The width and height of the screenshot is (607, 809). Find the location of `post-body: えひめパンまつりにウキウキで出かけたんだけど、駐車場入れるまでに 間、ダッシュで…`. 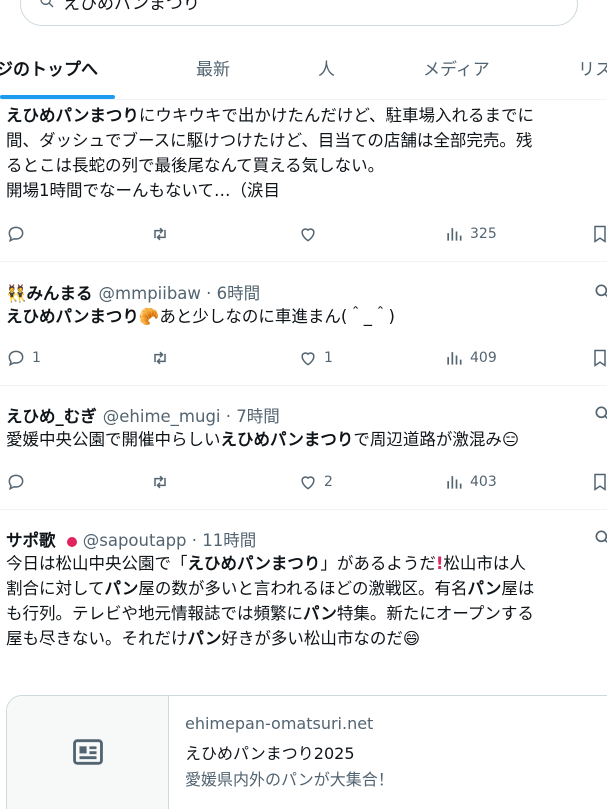

post-body: えひめパンまつりにウキウキで出かけたんだけど、駐車場入れるまでに 間、ダッシュで… is located at coordinates (270, 153).